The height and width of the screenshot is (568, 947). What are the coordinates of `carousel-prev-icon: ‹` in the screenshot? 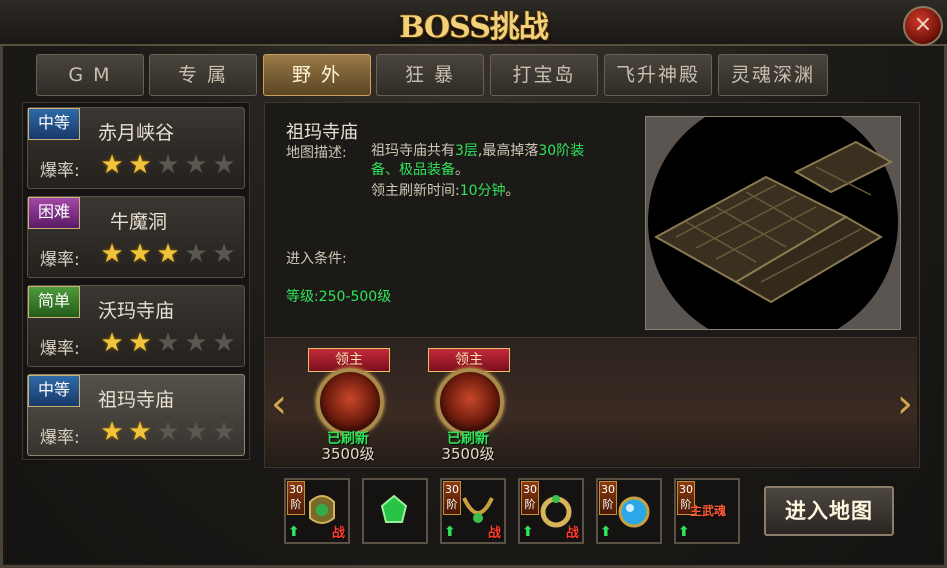 It's located at (279, 404).